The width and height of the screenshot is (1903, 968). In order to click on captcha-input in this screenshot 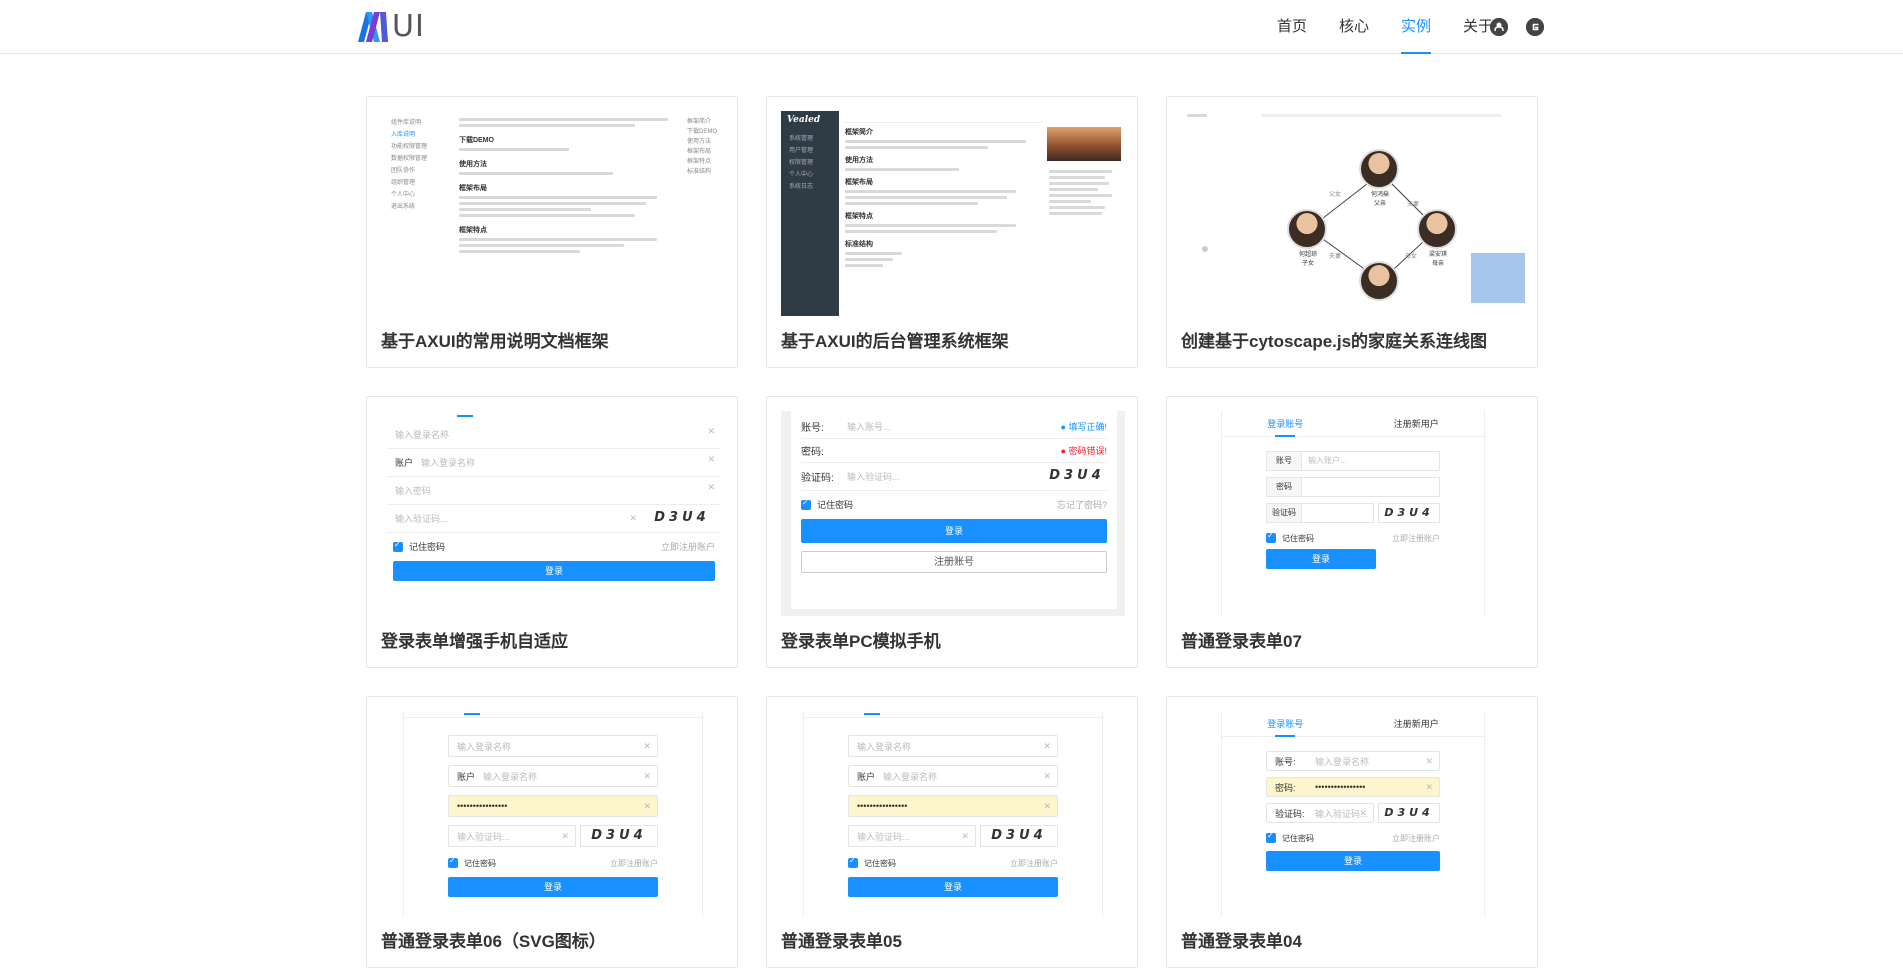, I will do `click(1338, 513)`.